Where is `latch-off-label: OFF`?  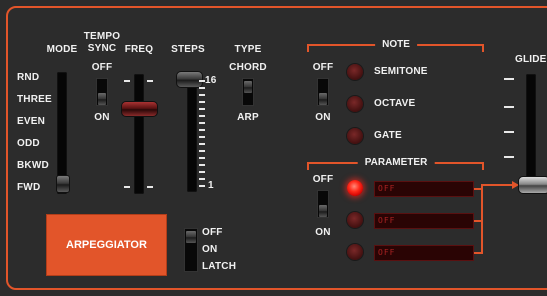 latch-off-label: OFF is located at coordinates (212, 232).